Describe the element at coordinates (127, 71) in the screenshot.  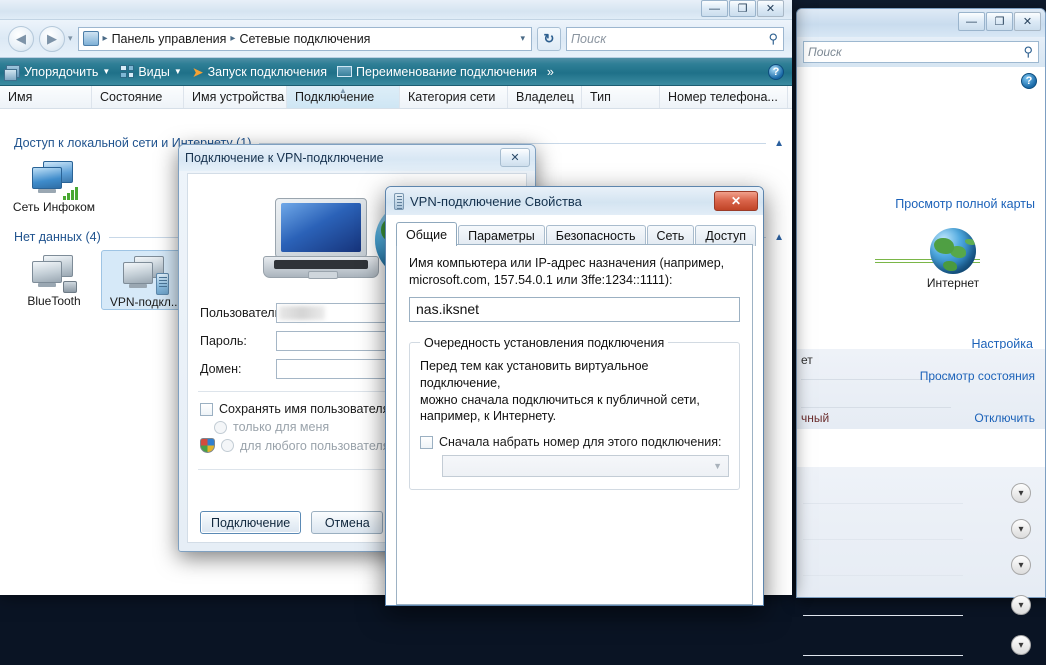
I see `views-icon` at that location.